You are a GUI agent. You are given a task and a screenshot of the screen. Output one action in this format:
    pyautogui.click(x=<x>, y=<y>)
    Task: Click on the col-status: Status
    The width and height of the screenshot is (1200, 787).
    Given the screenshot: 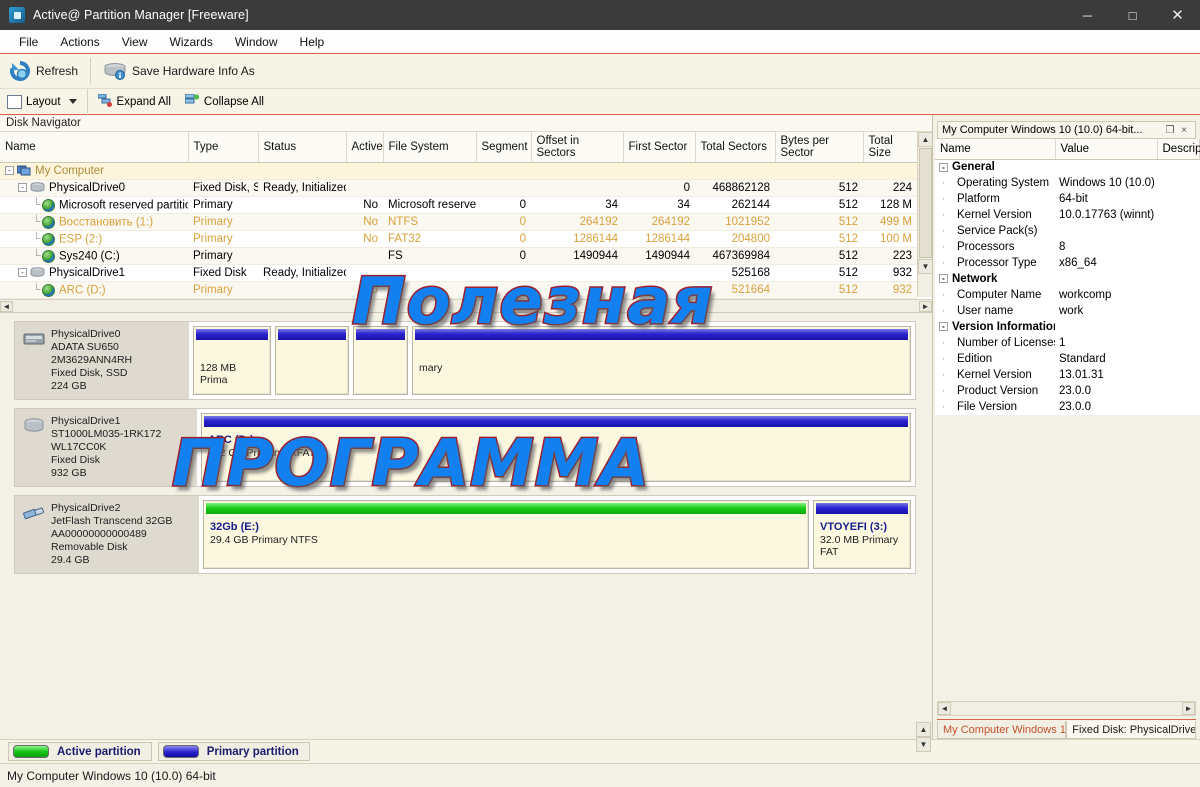 What is the action you would take?
    pyautogui.click(x=302, y=147)
    